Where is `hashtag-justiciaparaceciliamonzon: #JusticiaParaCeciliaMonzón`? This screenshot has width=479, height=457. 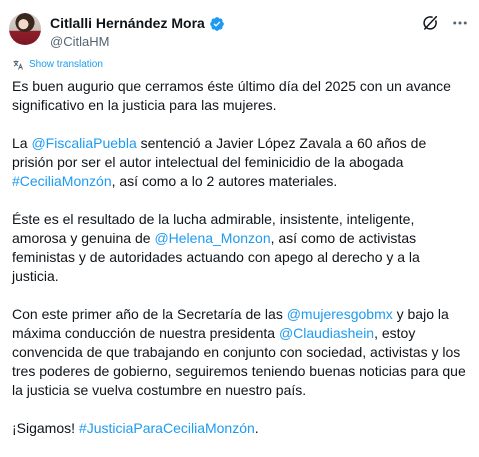 hashtag-justiciaparaceciliamonzon: #JusticiaParaCeciliaMonzón is located at coordinates (167, 428).